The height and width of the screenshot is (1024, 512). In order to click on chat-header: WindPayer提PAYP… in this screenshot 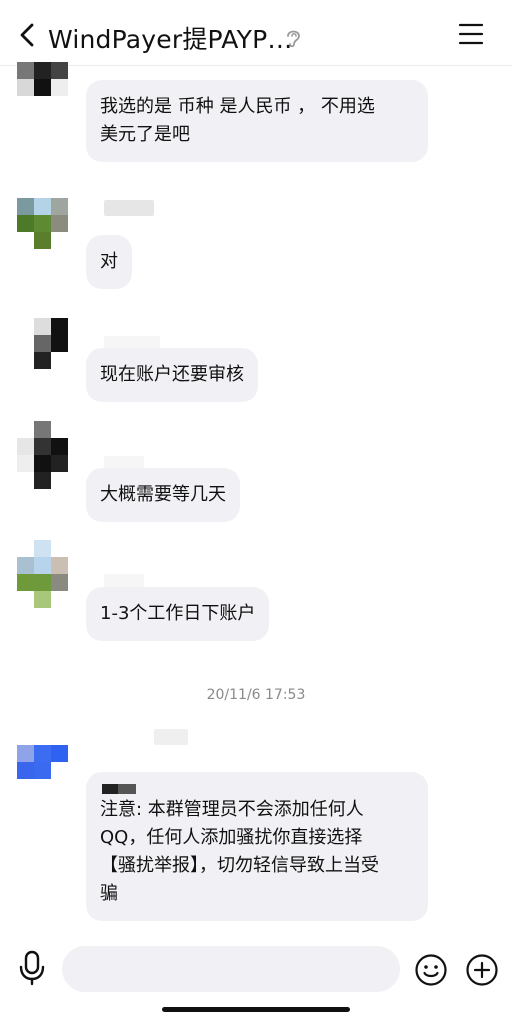, I will do `click(256, 33)`.